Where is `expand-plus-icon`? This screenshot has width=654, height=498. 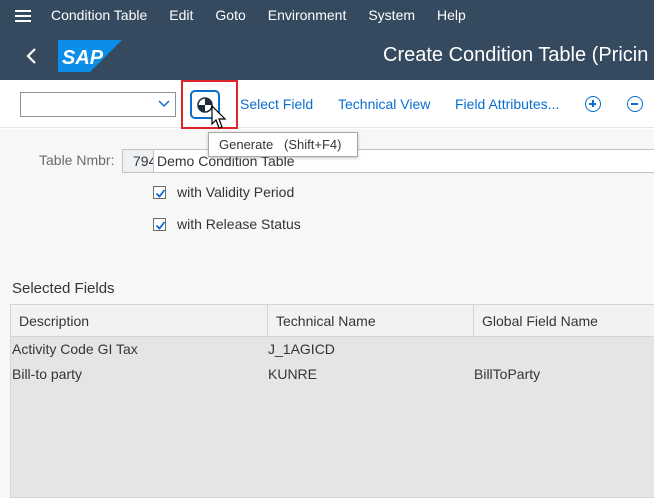 expand-plus-icon is located at coordinates (593, 104).